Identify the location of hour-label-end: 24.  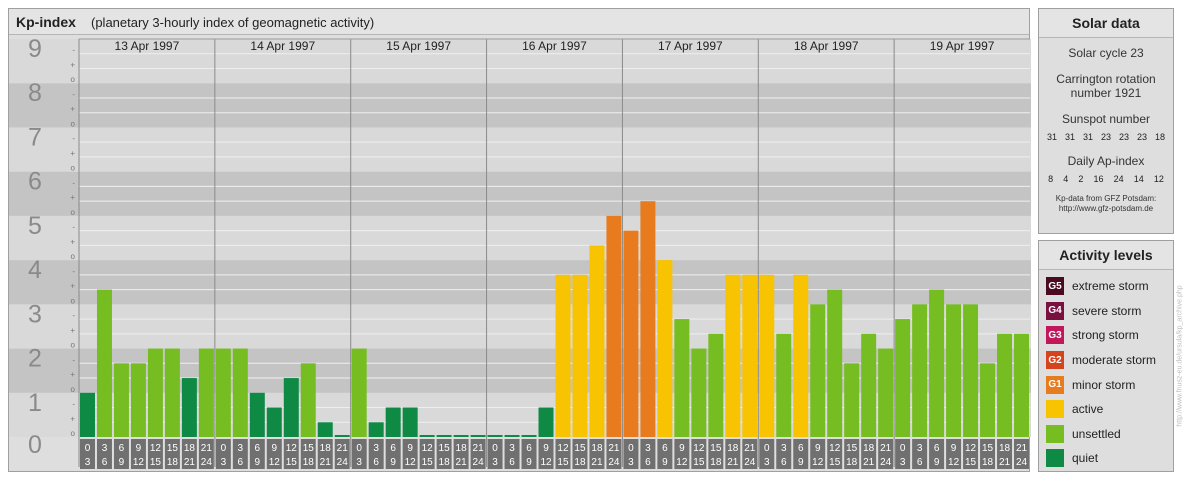
(886, 462).